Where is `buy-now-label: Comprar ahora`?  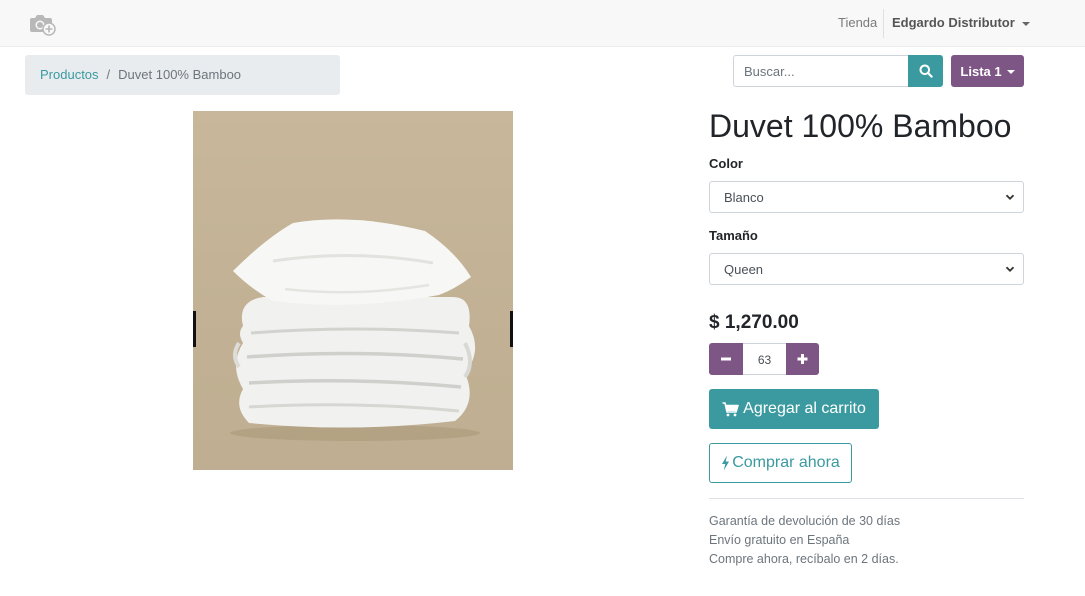 buy-now-label: Comprar ahora is located at coordinates (786, 462).